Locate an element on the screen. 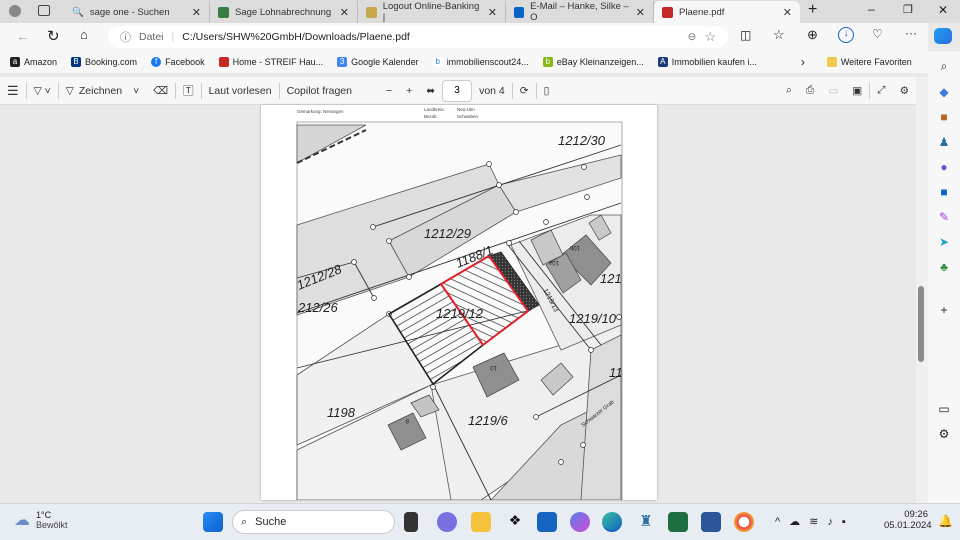  word-icon is located at coordinates (711, 522).